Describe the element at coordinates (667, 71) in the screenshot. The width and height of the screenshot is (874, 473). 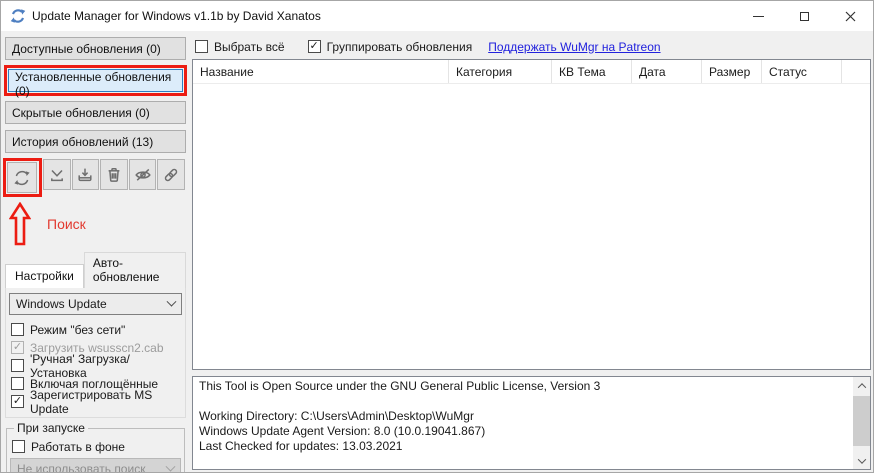
I see `column-header-date: Дата` at that location.